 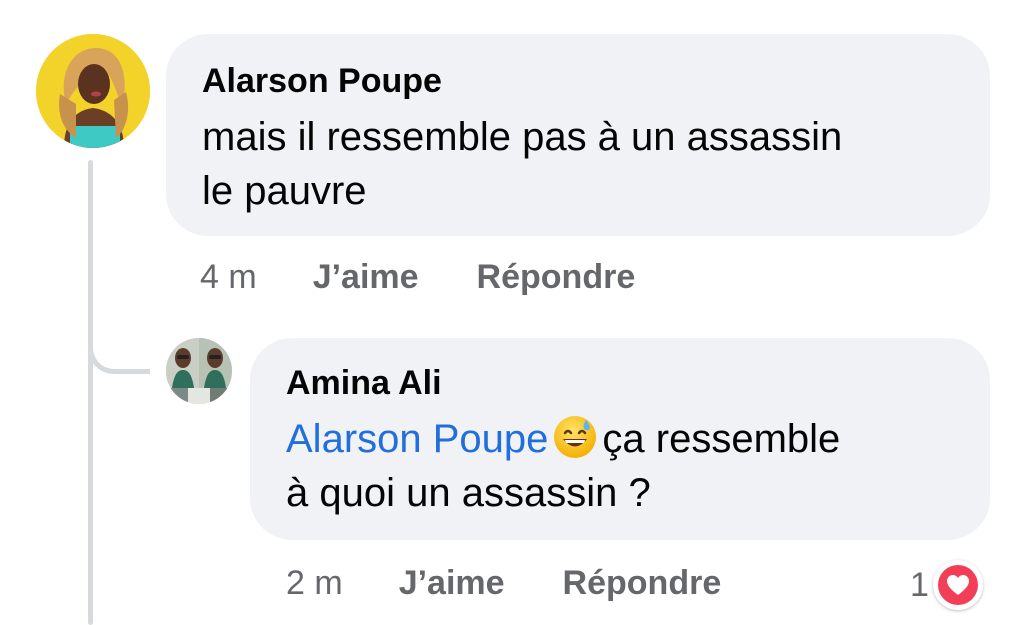 What do you see at coordinates (417, 439) in the screenshot?
I see `mention-link: Alarson Poupe` at bounding box center [417, 439].